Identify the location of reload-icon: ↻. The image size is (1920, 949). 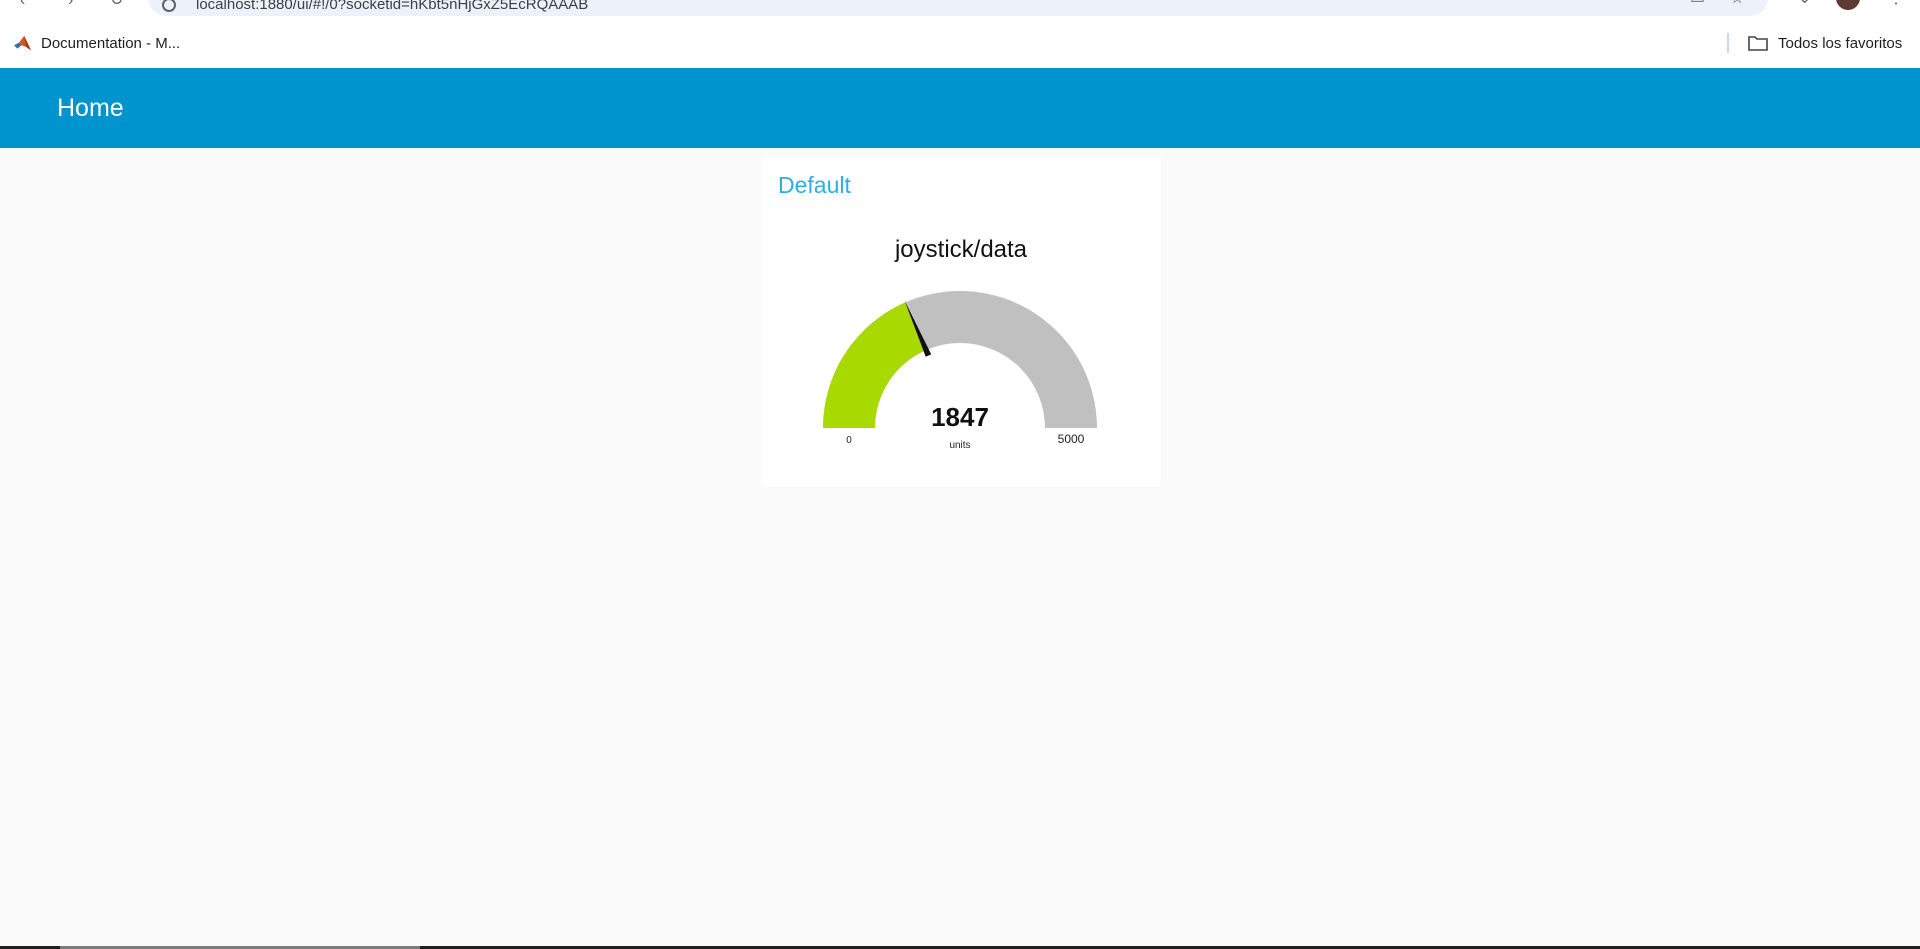
(116, 4).